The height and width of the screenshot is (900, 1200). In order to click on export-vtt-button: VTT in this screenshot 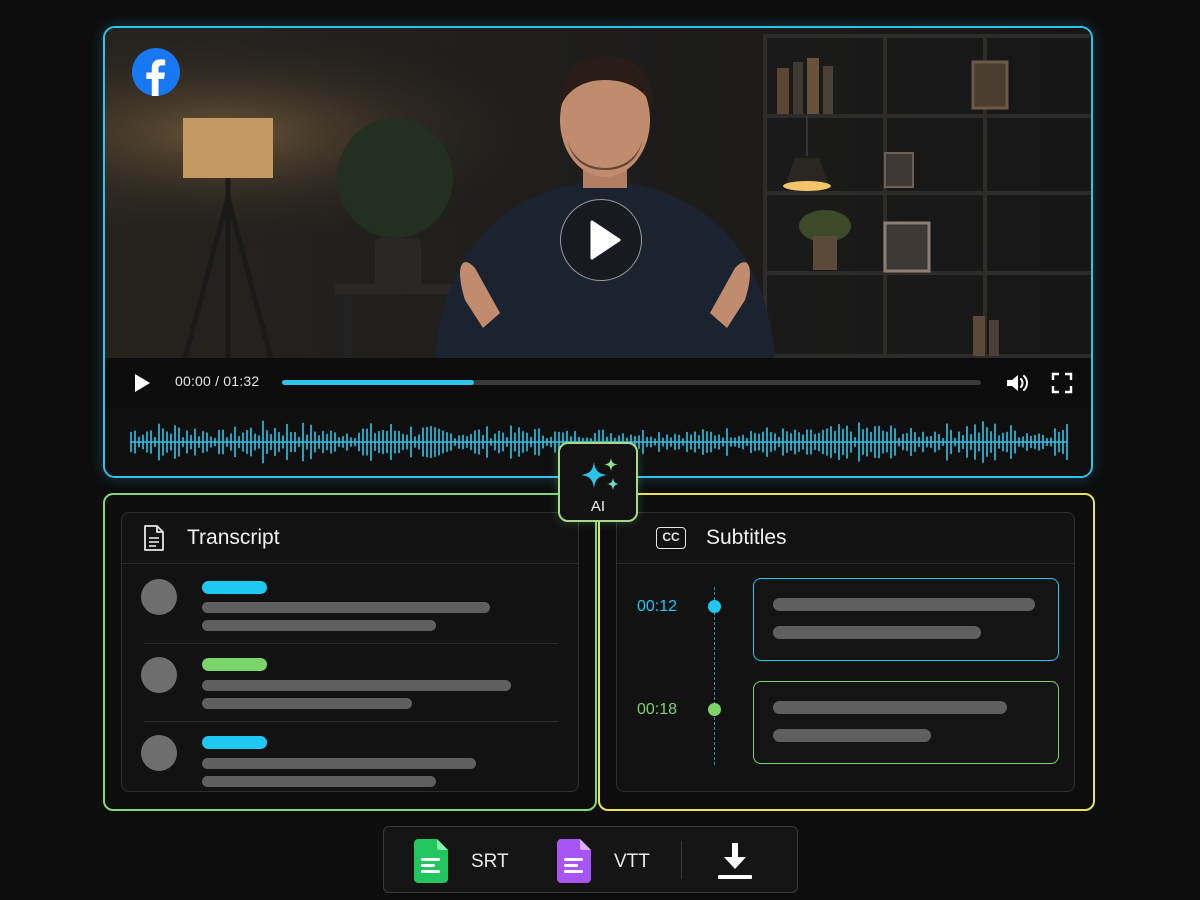, I will do `click(603, 861)`.